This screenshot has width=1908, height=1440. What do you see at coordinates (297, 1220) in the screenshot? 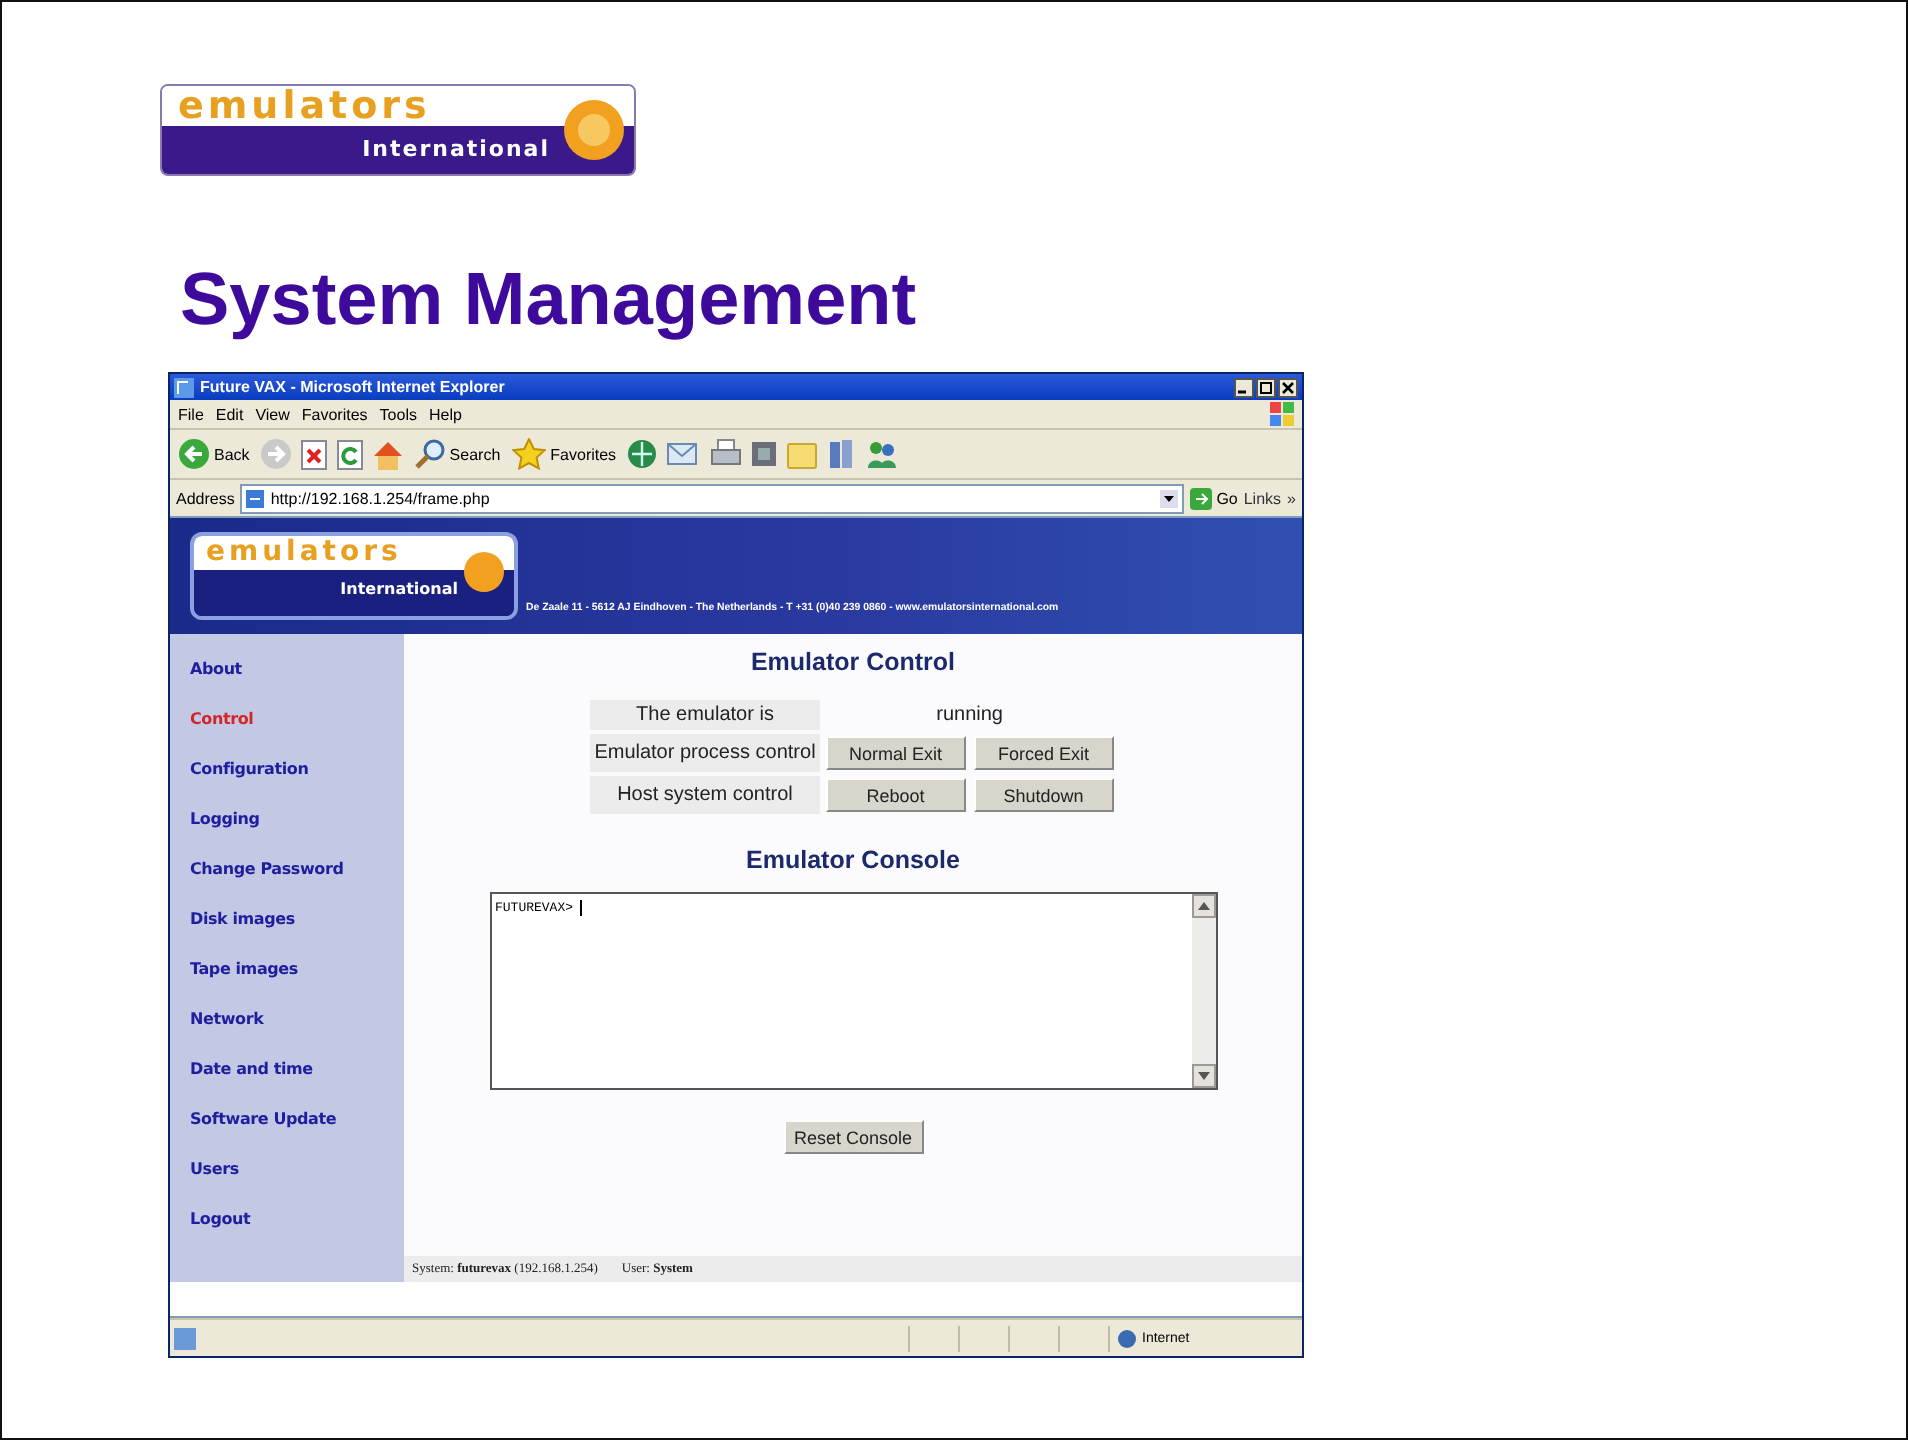
I see `nav-link: Logout` at bounding box center [297, 1220].